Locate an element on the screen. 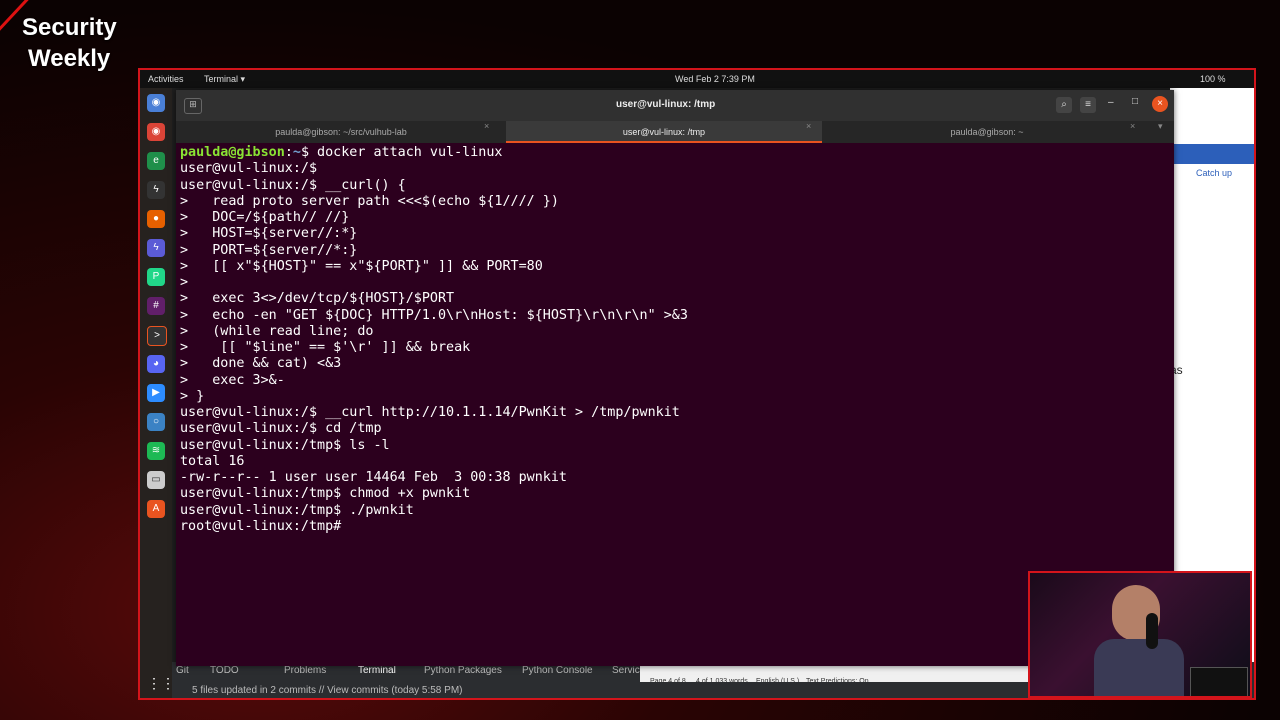  tab-label: paulda@gibson: ~ is located at coordinates (987, 132).